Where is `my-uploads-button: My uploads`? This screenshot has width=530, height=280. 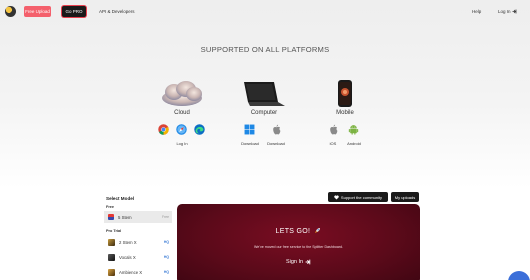 my-uploads-button: My uploads is located at coordinates (405, 197).